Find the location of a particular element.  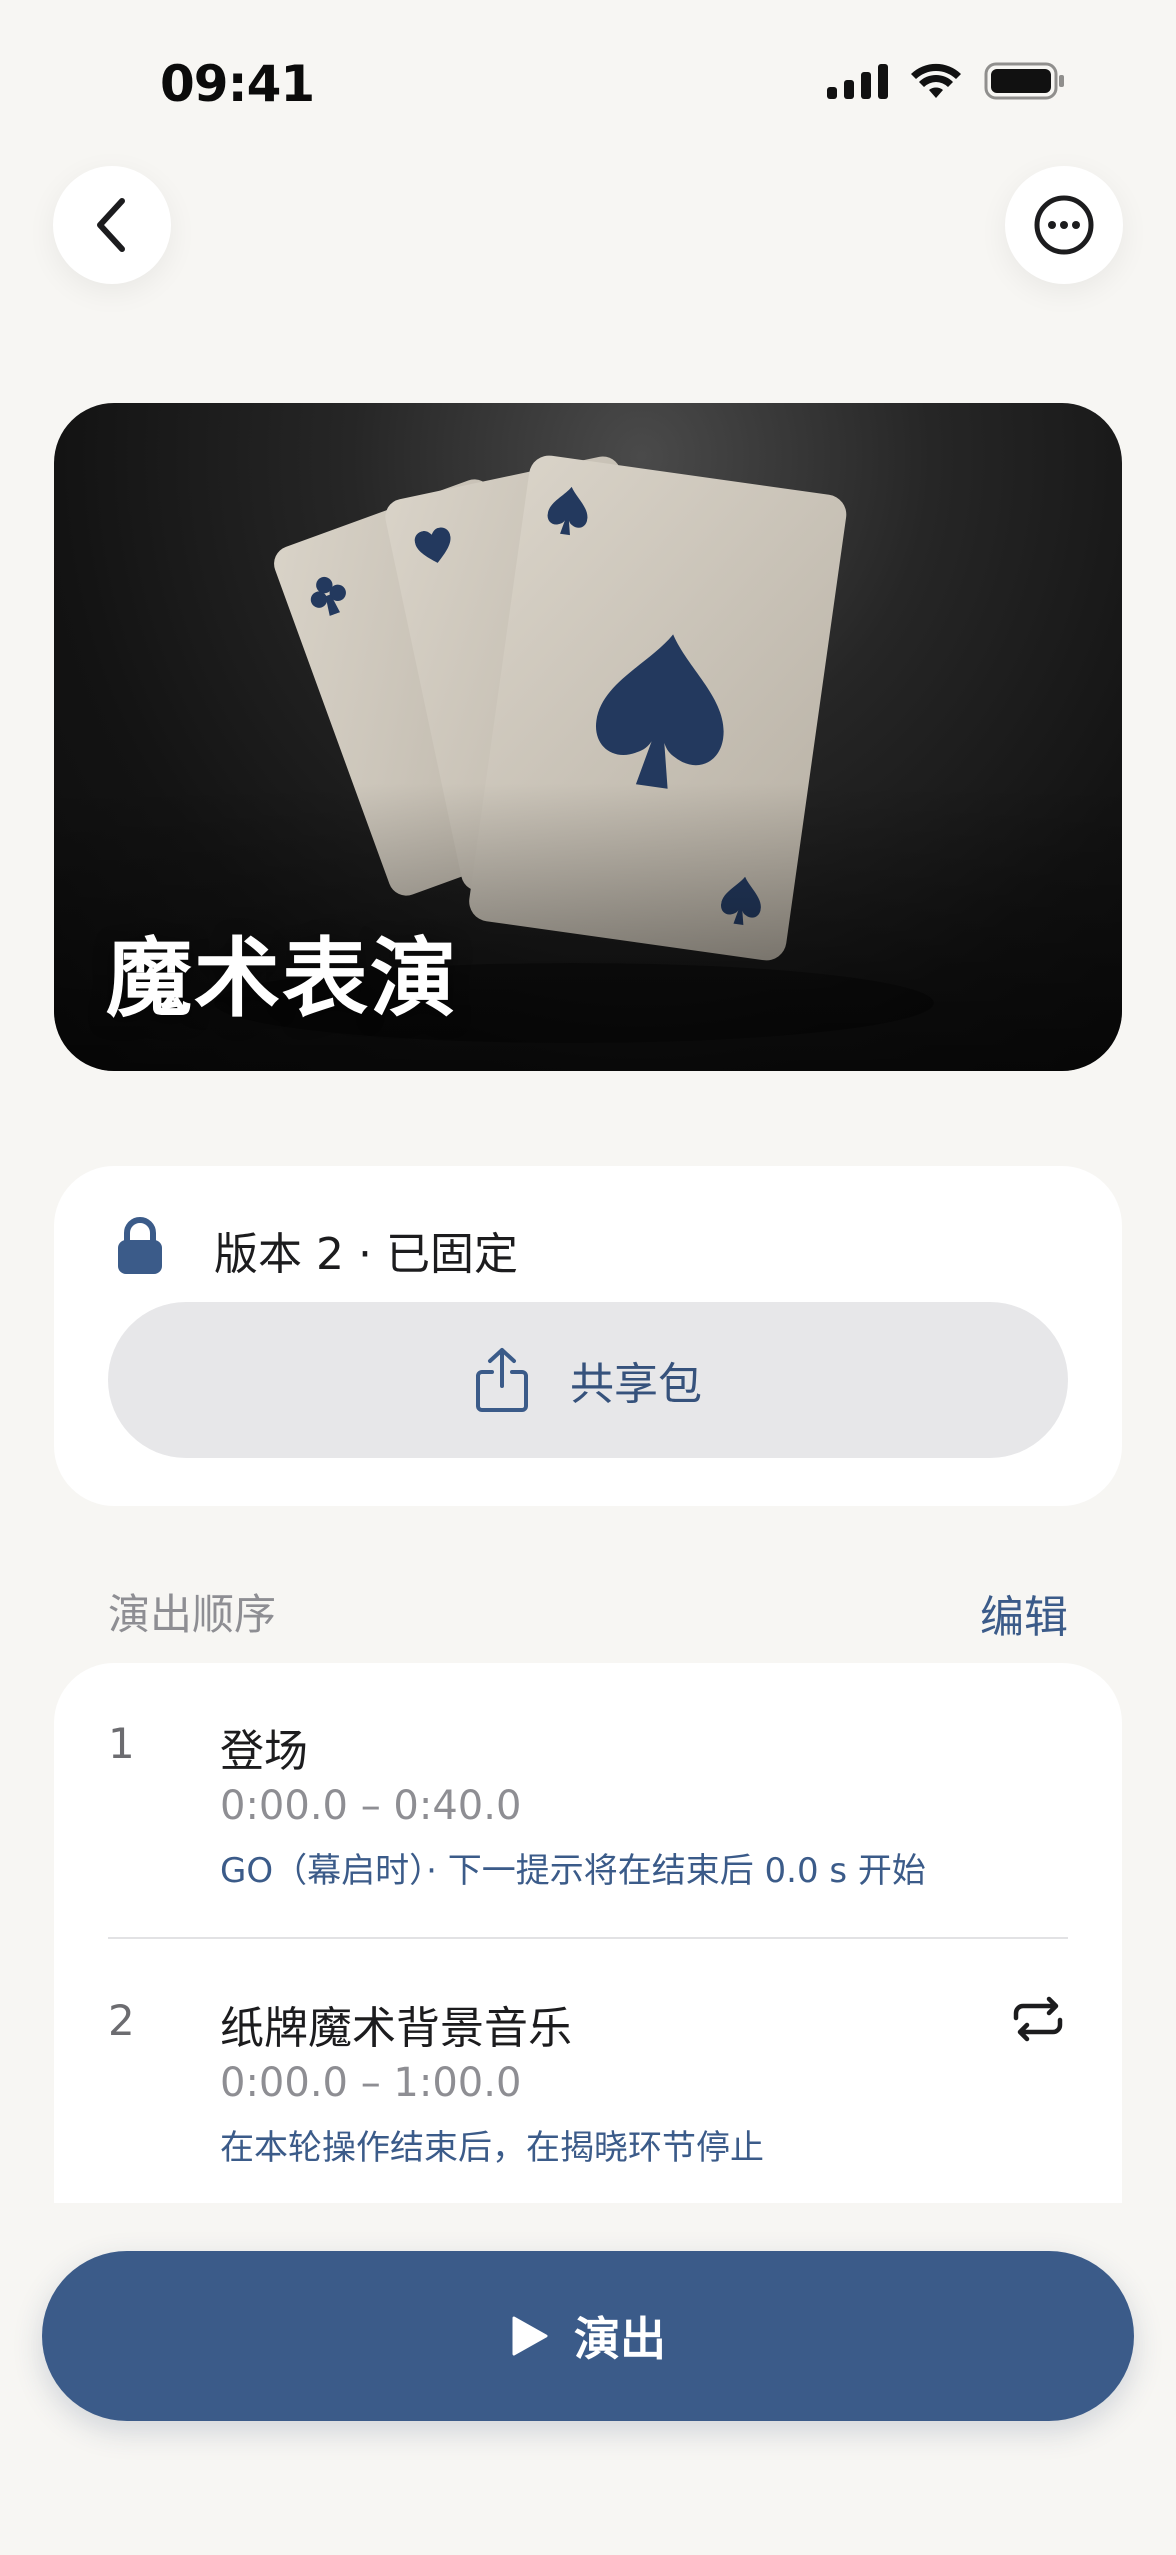

cue-note: 在本轮操作结束后，在揭晓环节停止 is located at coordinates (492, 2148).